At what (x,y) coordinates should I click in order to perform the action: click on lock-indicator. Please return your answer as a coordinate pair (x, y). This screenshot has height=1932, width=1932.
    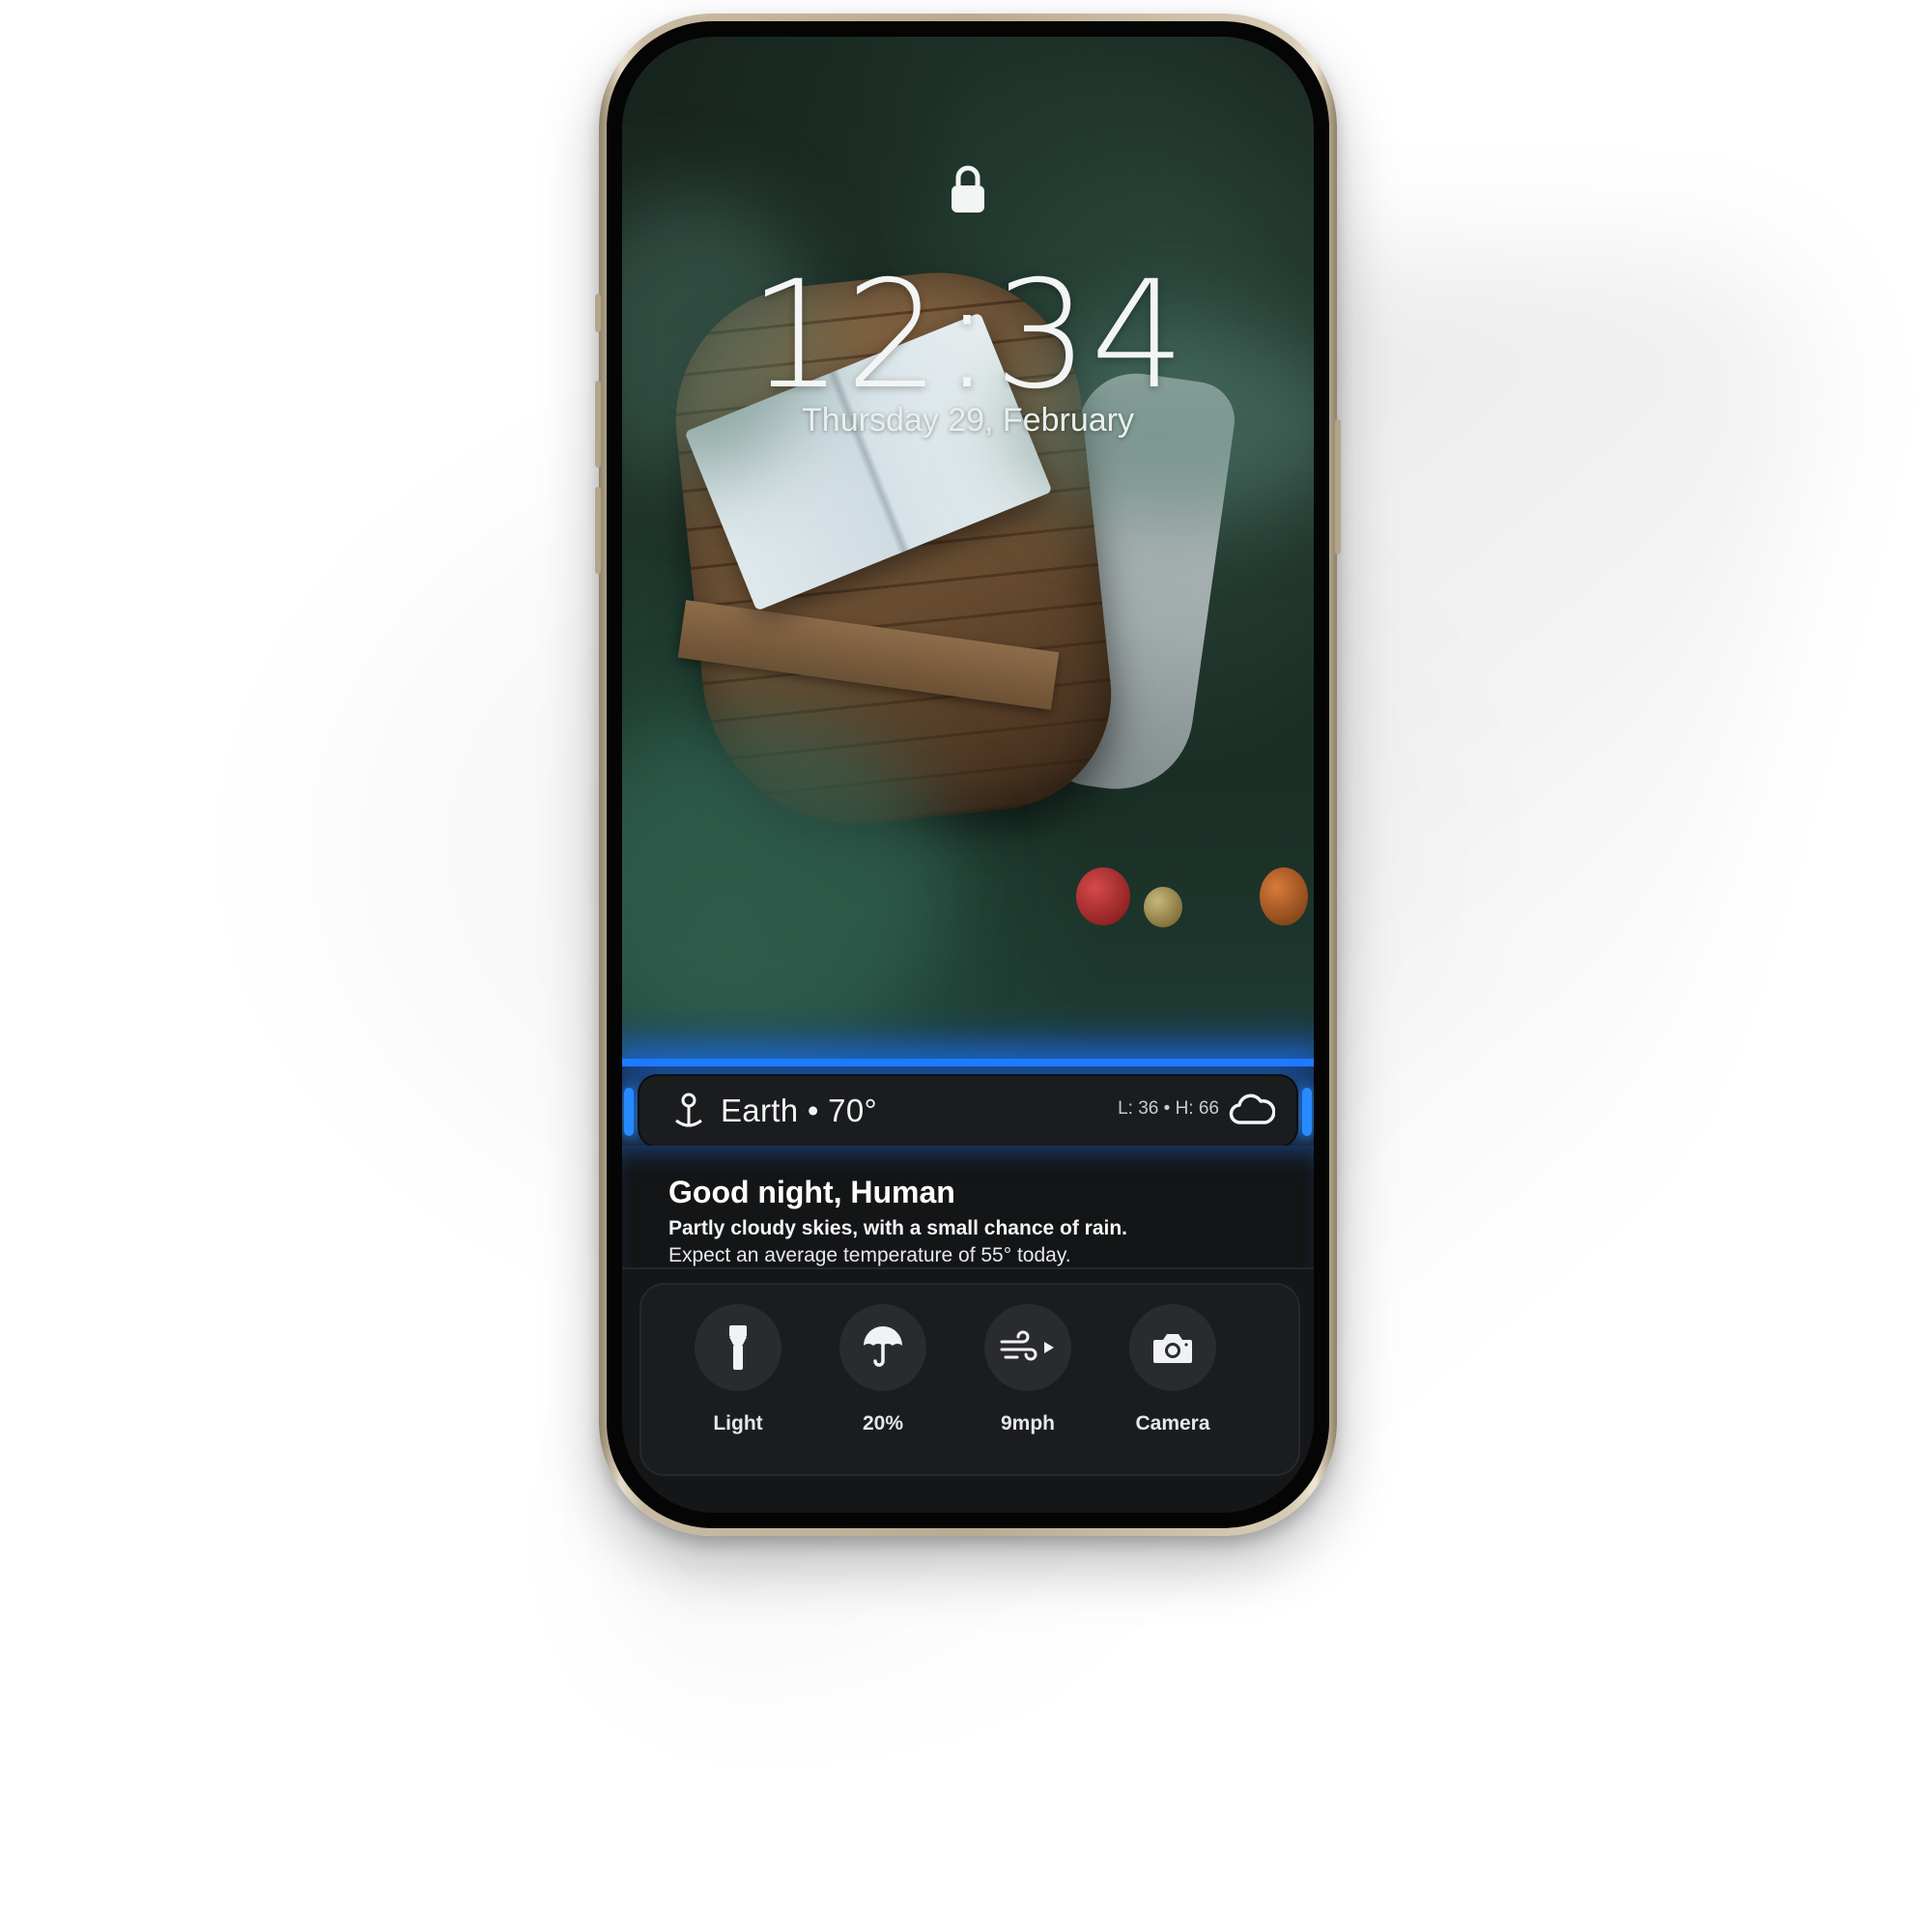
    Looking at the image, I should click on (968, 191).